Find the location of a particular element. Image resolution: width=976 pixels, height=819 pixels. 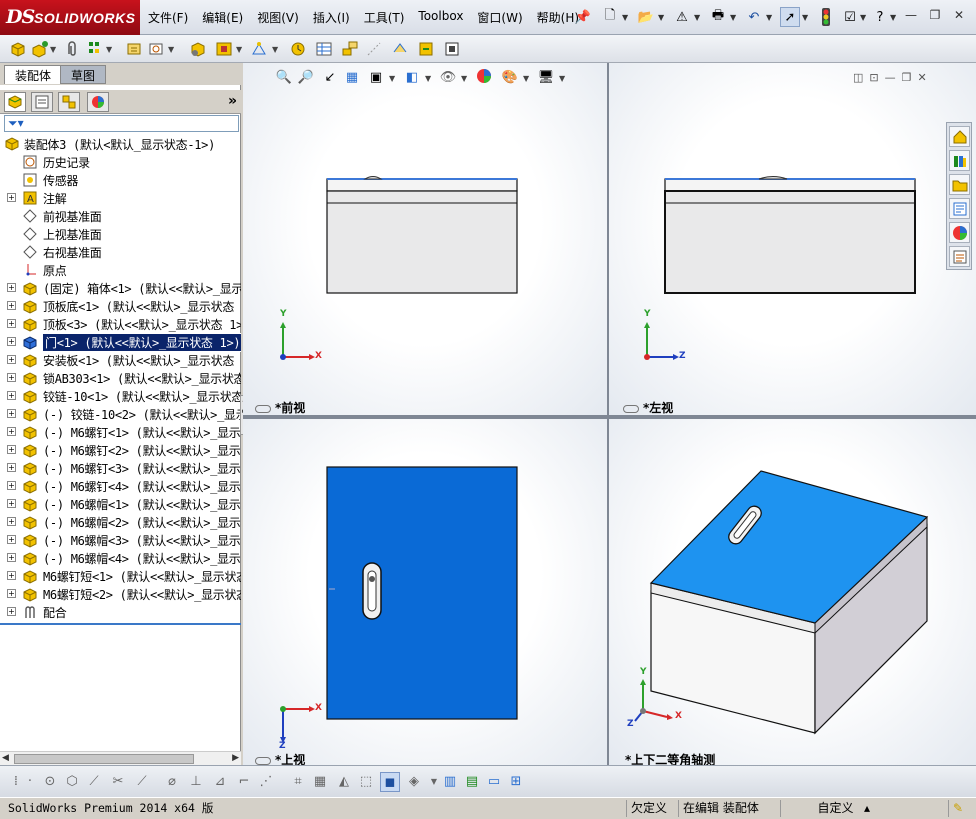

select-dropdown-icon: ▼ is located at coordinates (806, 17).